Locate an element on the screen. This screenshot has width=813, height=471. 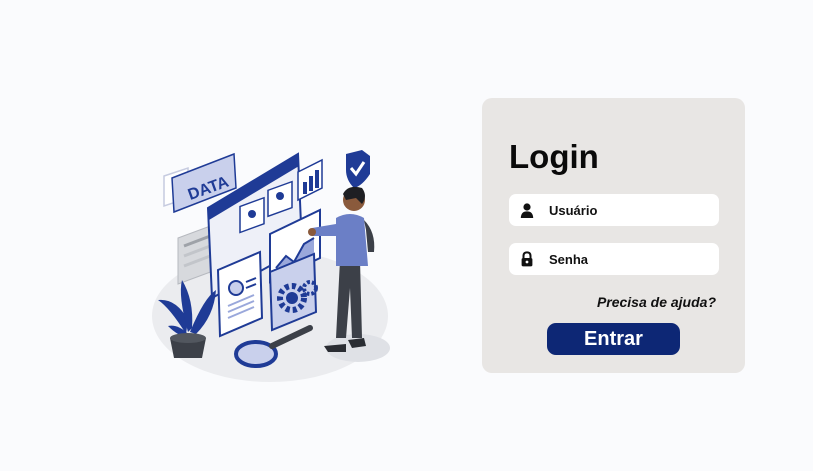
login-button: Entrar is located at coordinates (613, 339).